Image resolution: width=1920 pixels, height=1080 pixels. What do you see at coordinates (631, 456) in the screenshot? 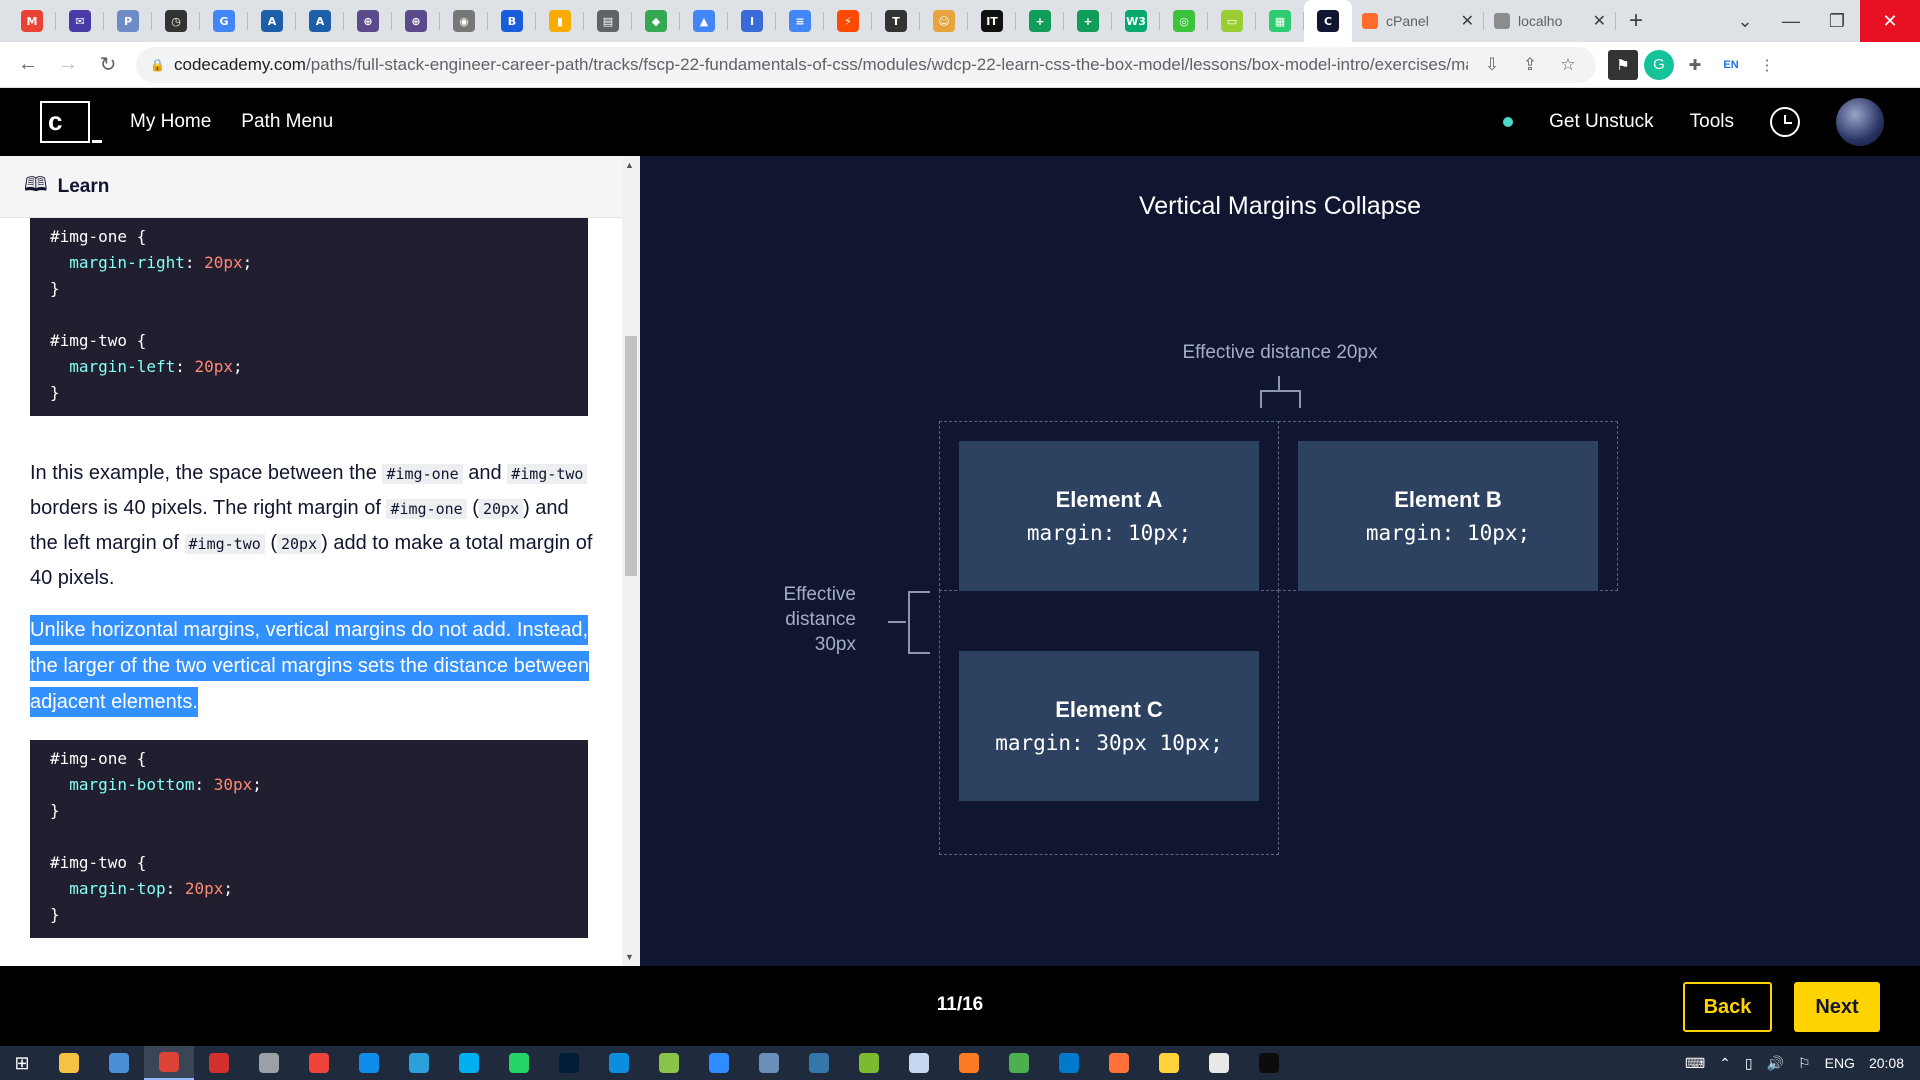
I see `scrollbar-thumb` at bounding box center [631, 456].